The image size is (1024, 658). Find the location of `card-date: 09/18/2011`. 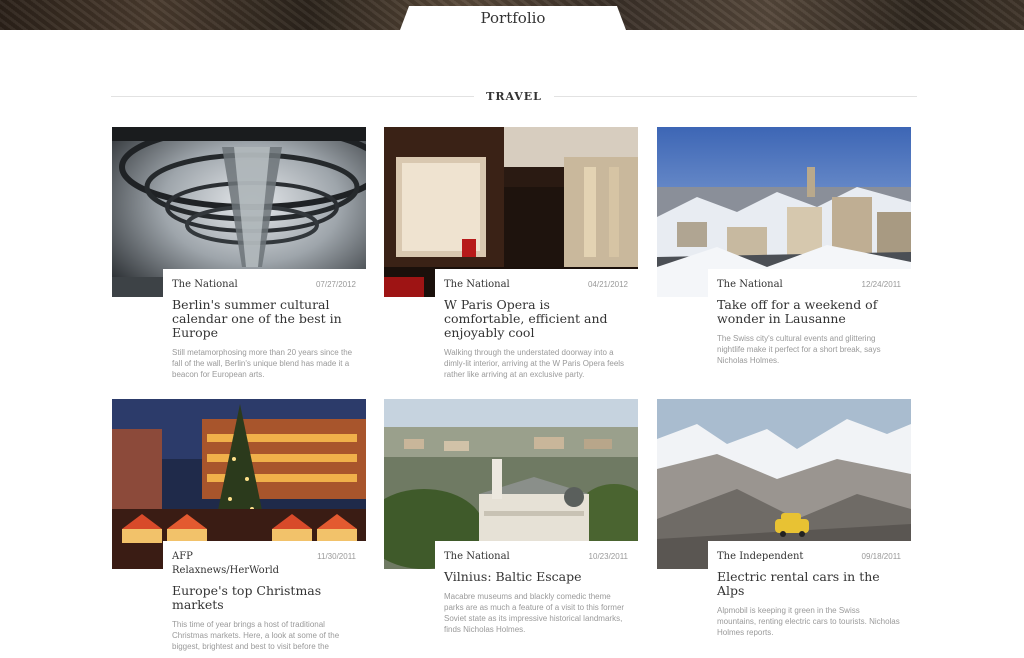

card-date: 09/18/2011 is located at coordinates (881, 556).